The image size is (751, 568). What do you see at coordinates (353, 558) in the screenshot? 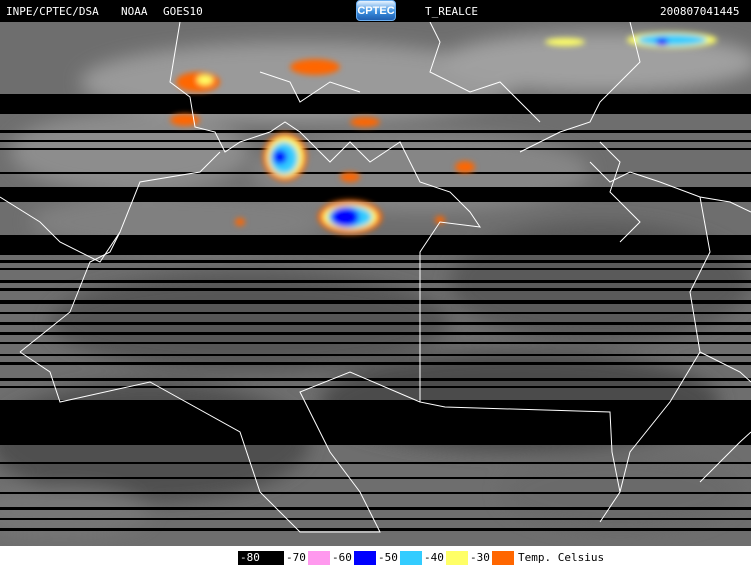
I see `legend-swatch: -60` at bounding box center [353, 558].